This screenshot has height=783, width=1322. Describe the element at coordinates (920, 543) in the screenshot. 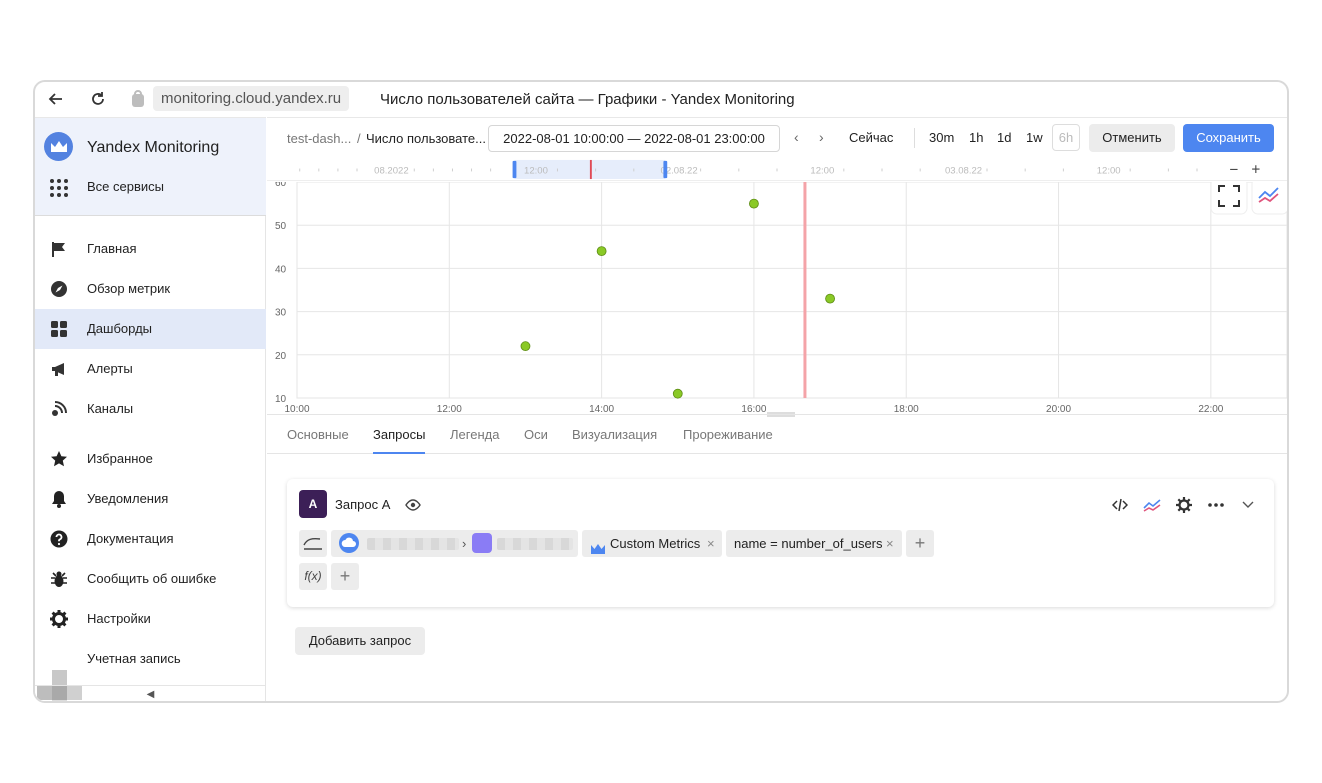

I see `add-selector-button: +` at that location.